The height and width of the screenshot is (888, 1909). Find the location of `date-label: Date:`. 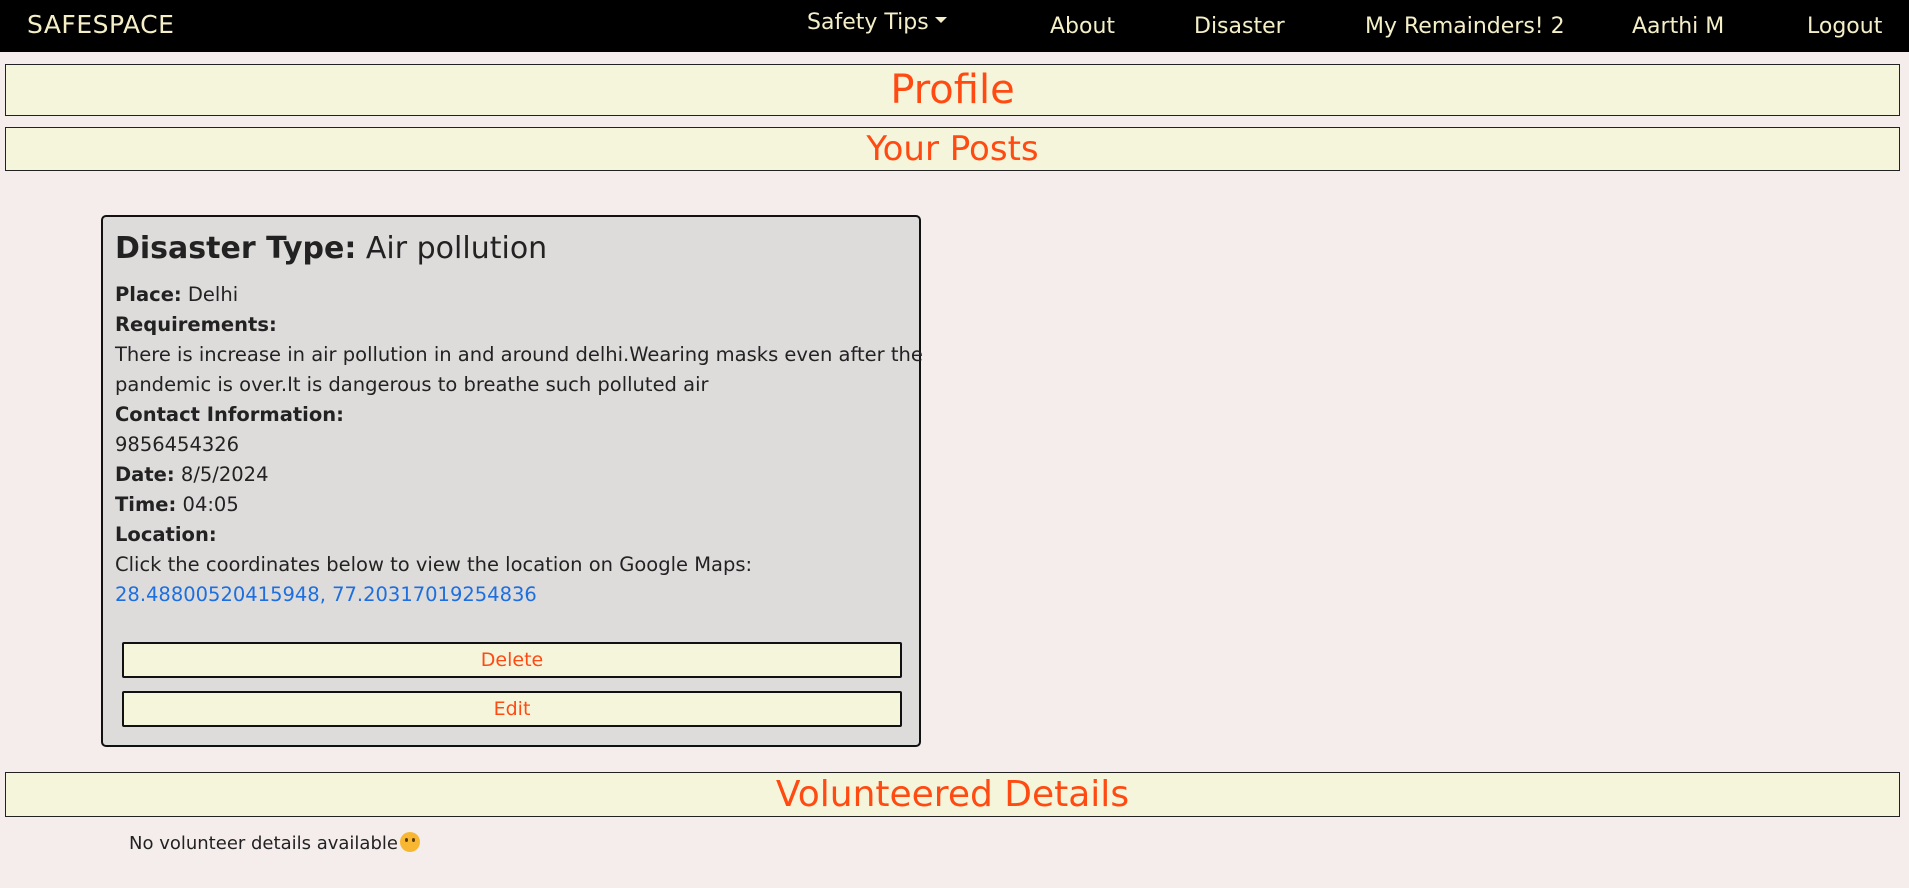

date-label: Date: is located at coordinates (145, 474).